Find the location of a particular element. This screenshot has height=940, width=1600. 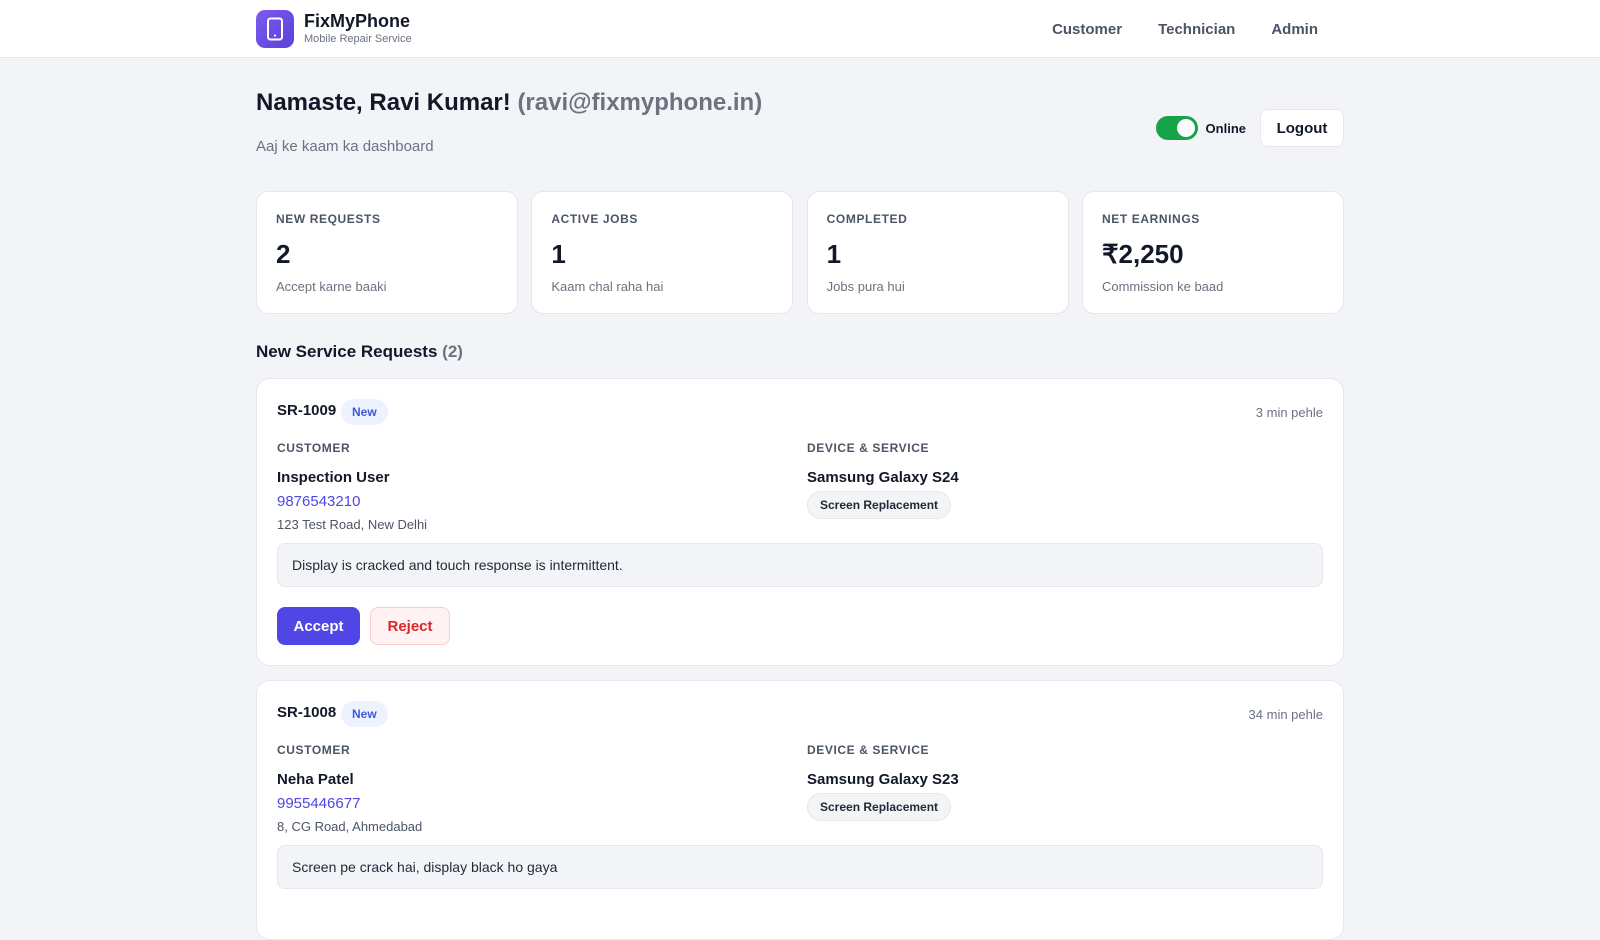

stat-label: COMPLETED is located at coordinates (867, 219).